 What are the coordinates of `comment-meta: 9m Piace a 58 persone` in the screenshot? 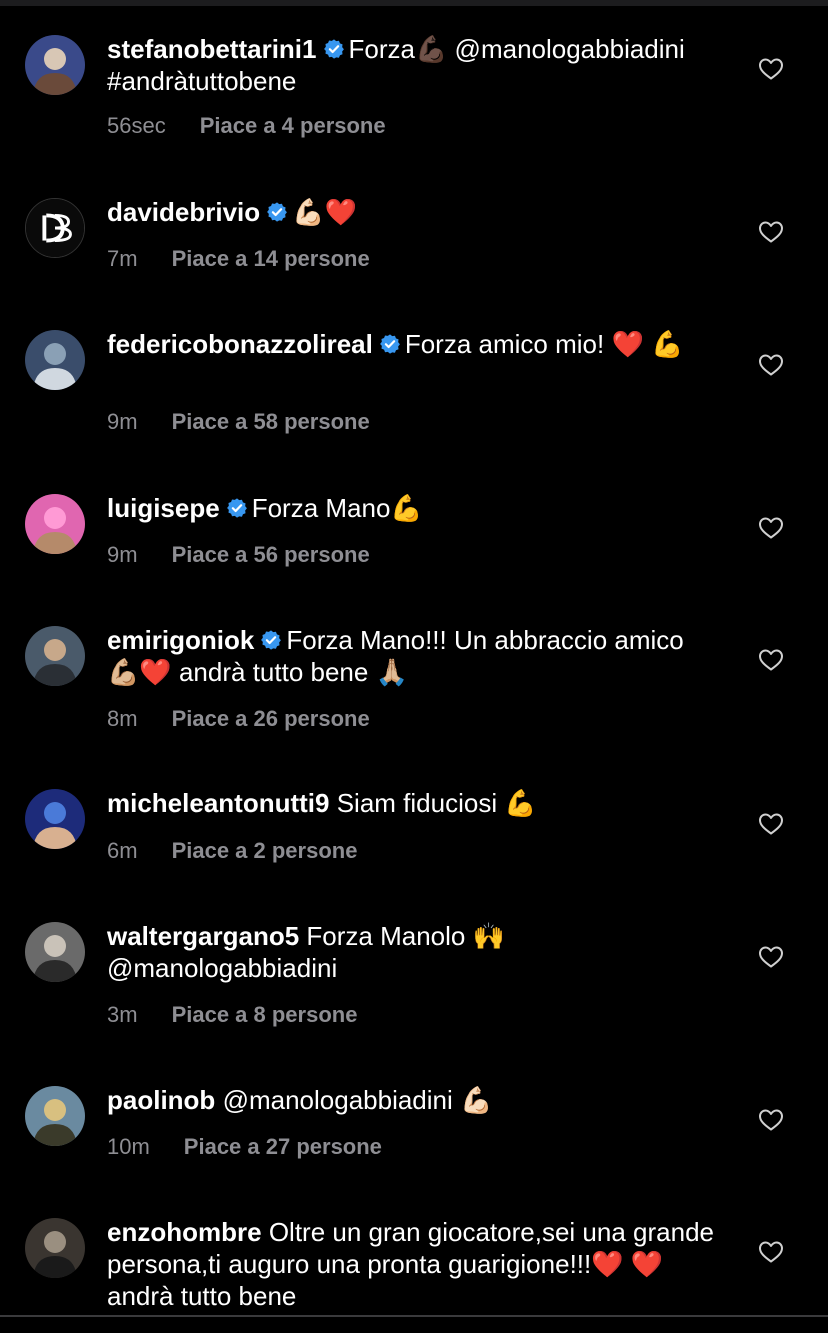 It's located at (238, 422).